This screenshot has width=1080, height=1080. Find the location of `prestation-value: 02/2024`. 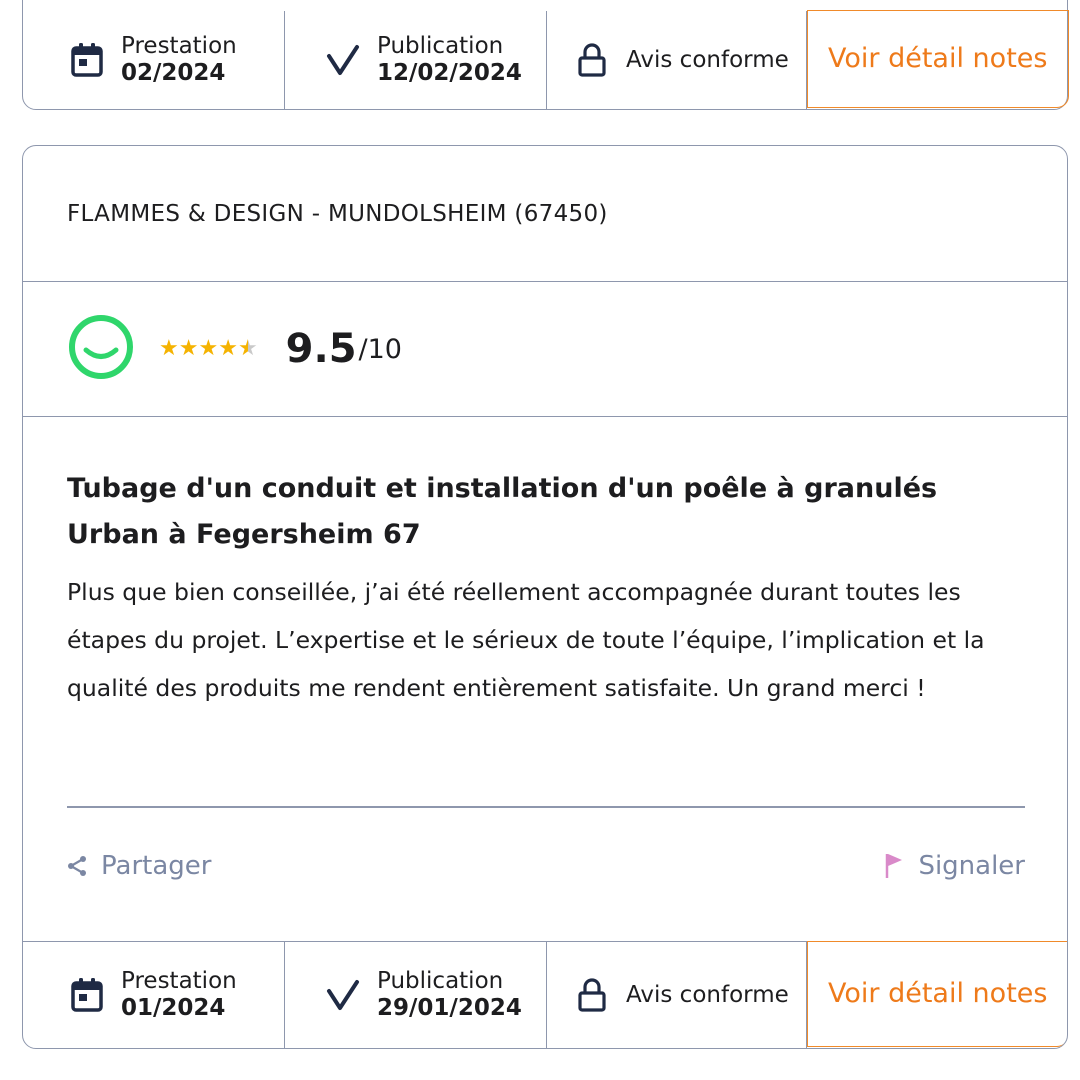

prestation-value: 02/2024 is located at coordinates (173, 73).